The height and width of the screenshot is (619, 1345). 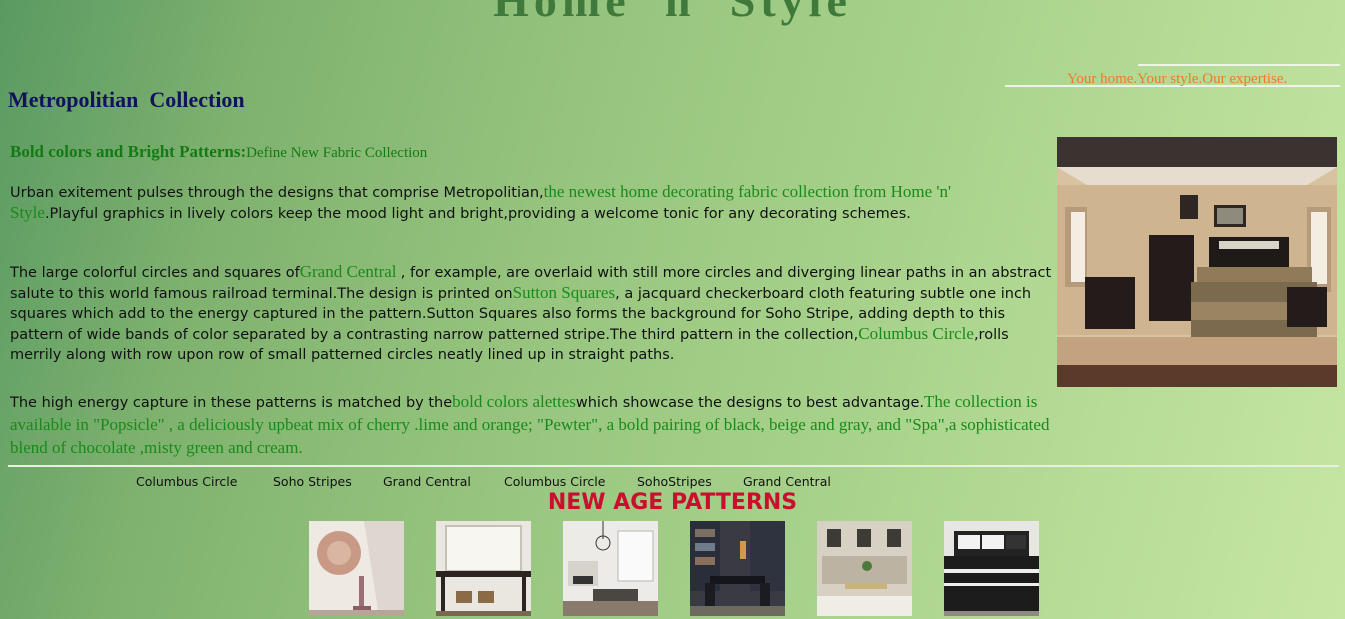 What do you see at coordinates (126, 99) in the screenshot?
I see `collection-heading: Metropolitian Collection` at bounding box center [126, 99].